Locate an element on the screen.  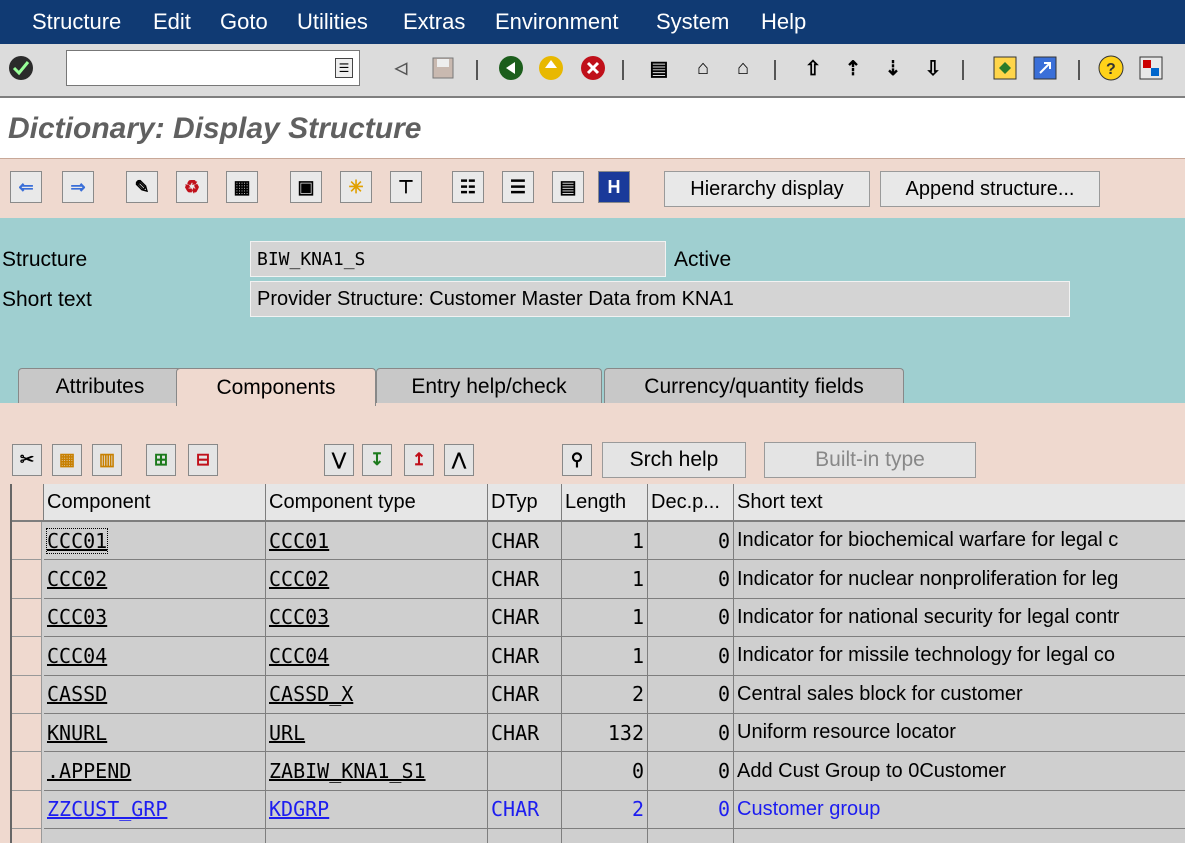
where-used-icon: ✳ is located at coordinates (356, 187).